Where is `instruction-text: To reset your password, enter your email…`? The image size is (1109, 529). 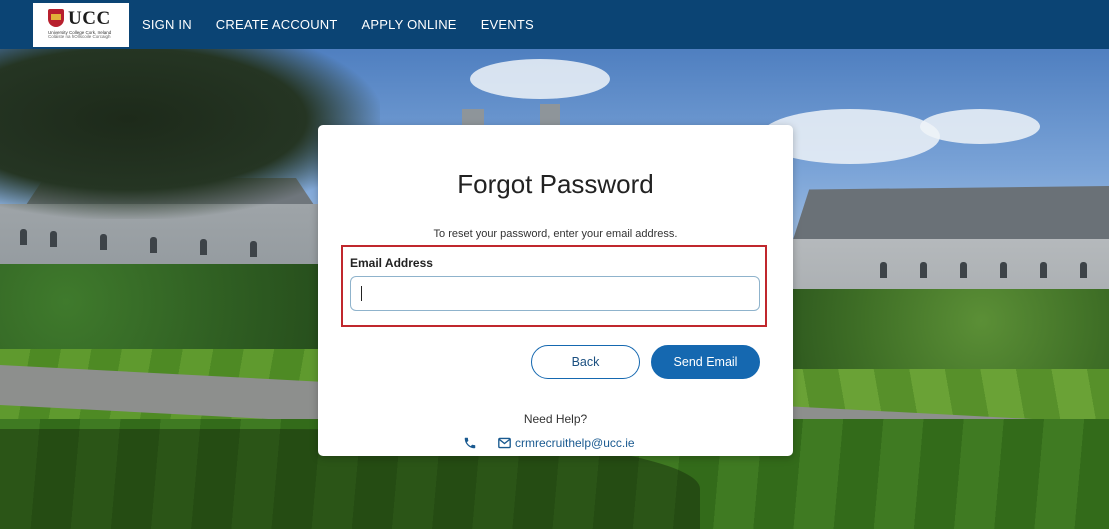 instruction-text: To reset your password, enter your email… is located at coordinates (555, 234).